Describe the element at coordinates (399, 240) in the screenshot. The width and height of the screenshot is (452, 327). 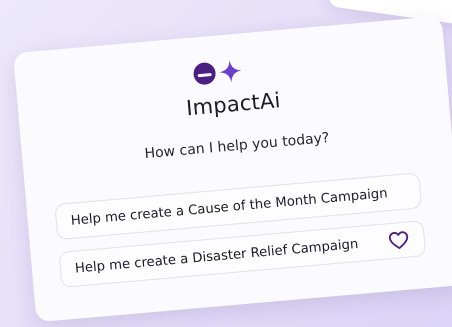
I see `heart-icon` at that location.